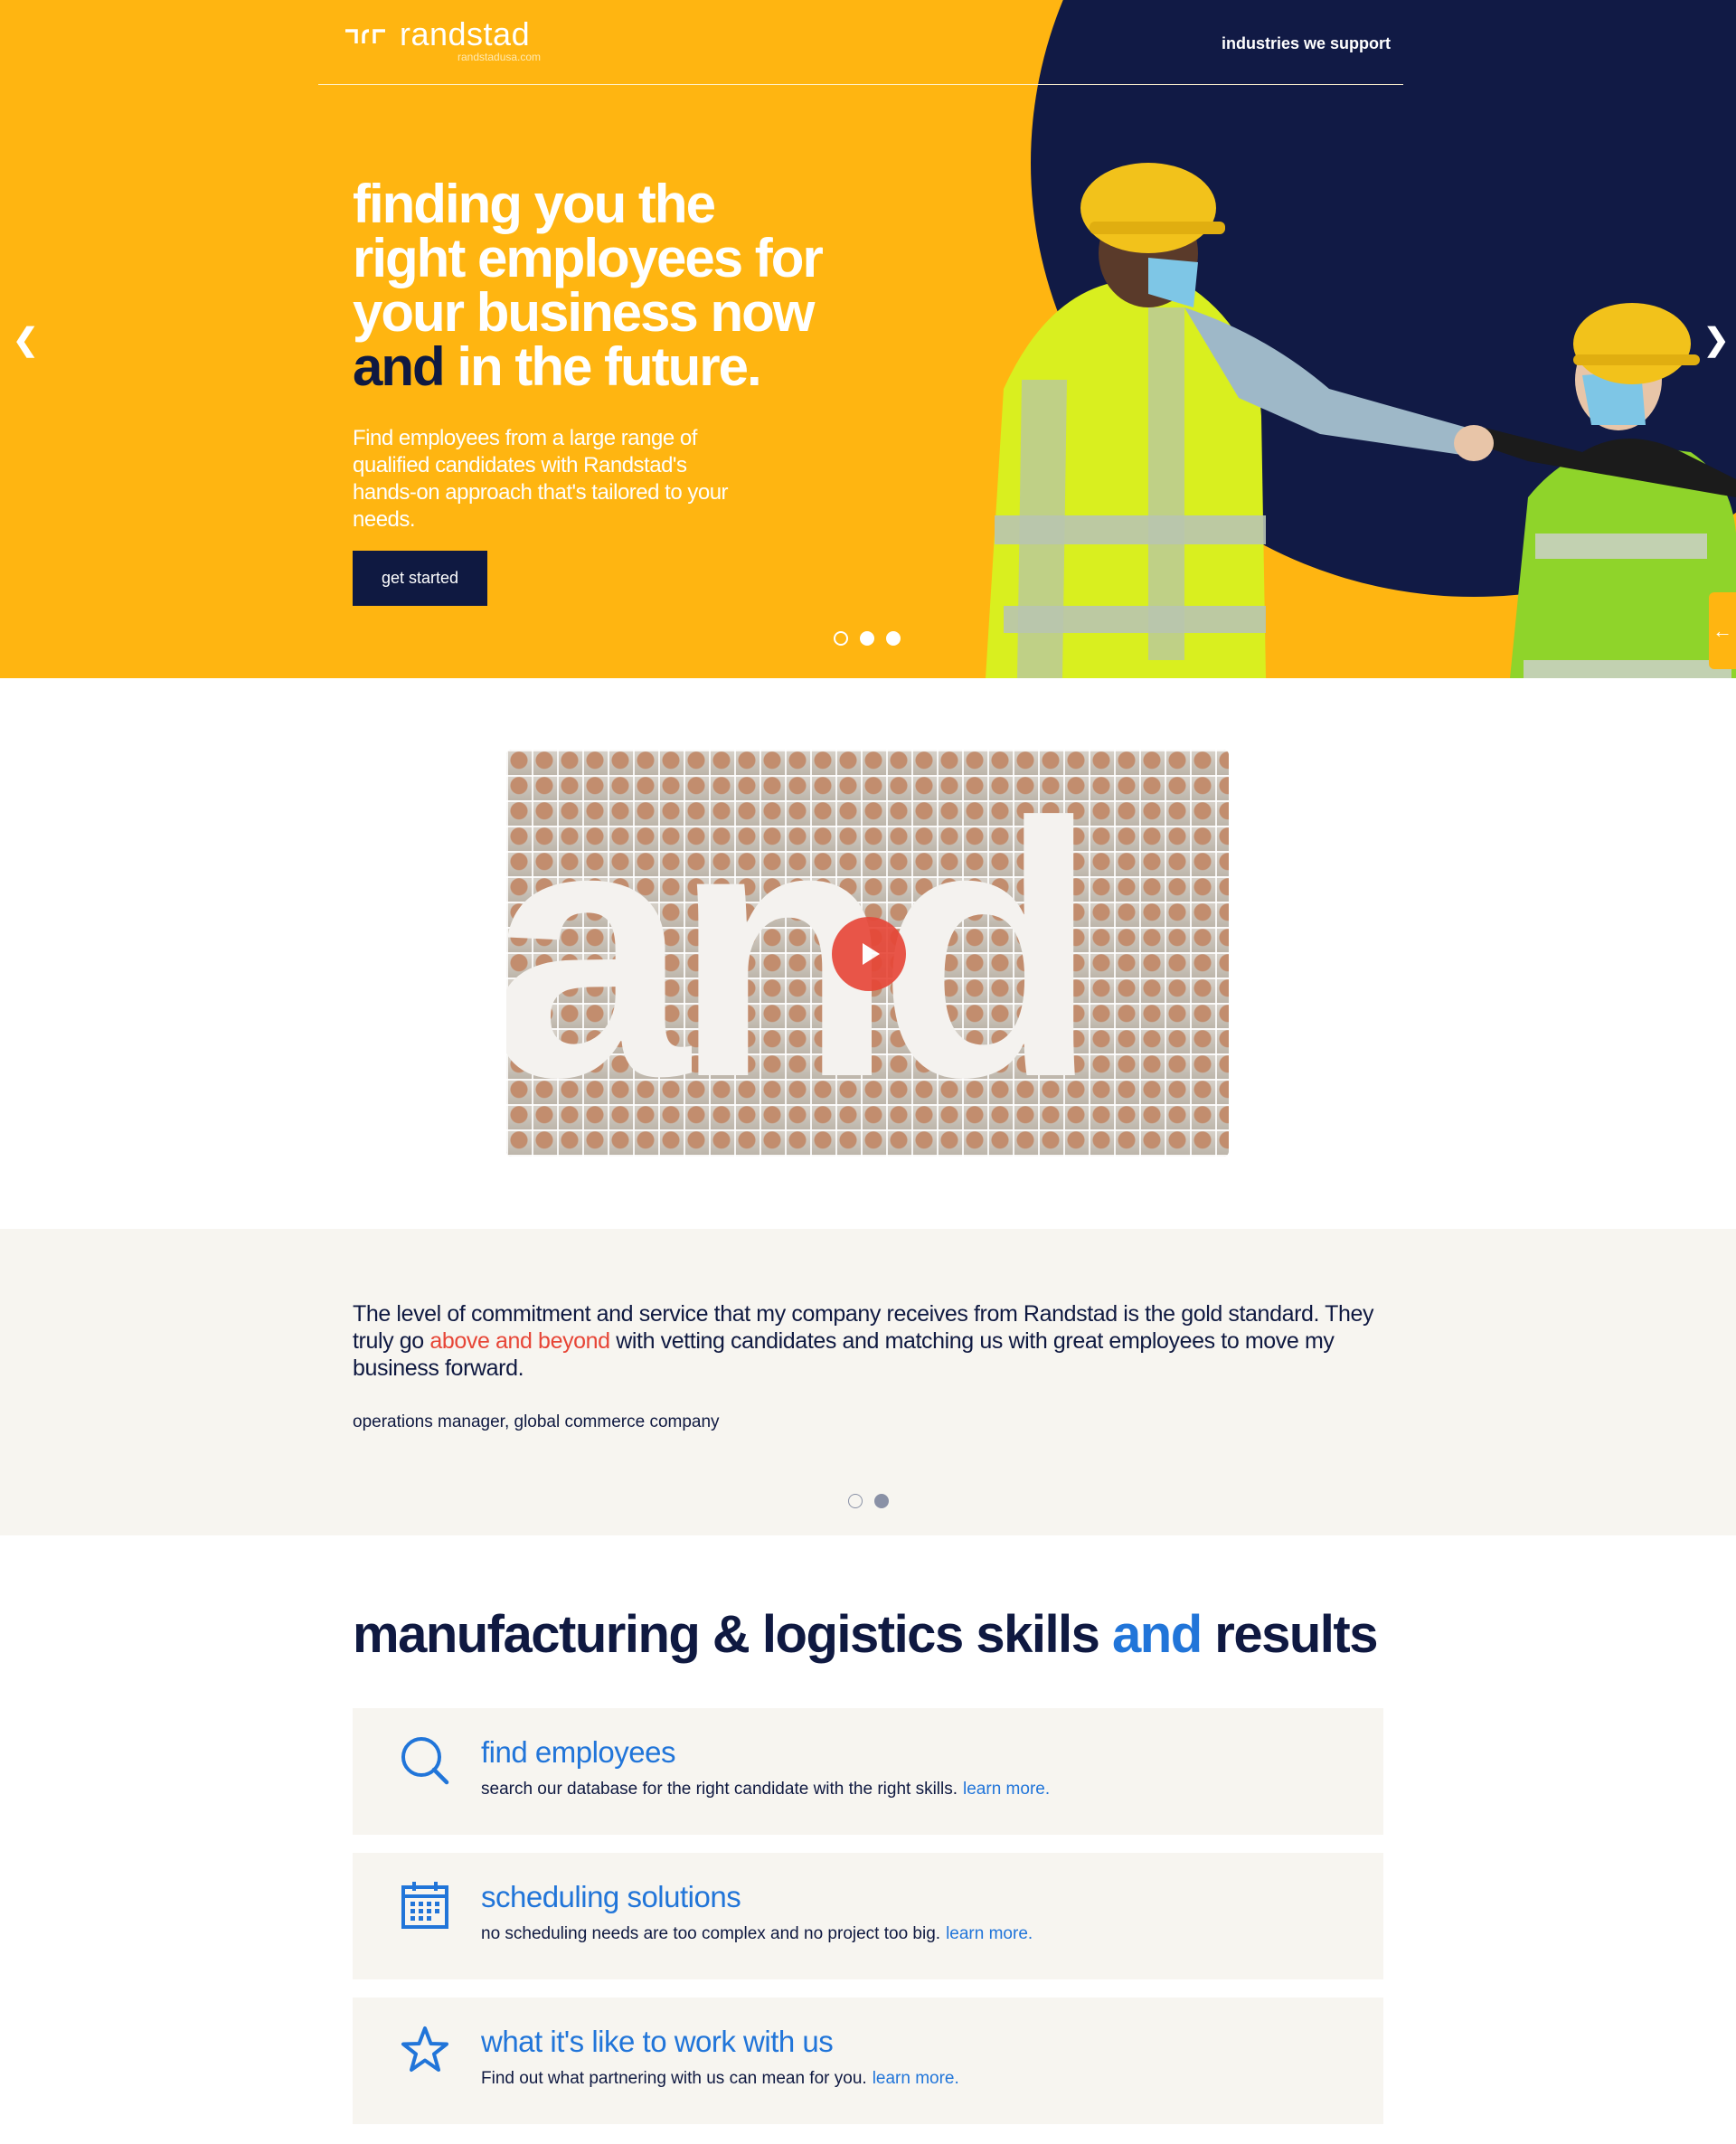 Image resolution: width=1736 pixels, height=2144 pixels. Describe the element at coordinates (420, 578) in the screenshot. I see `get-started-button: get started` at that location.